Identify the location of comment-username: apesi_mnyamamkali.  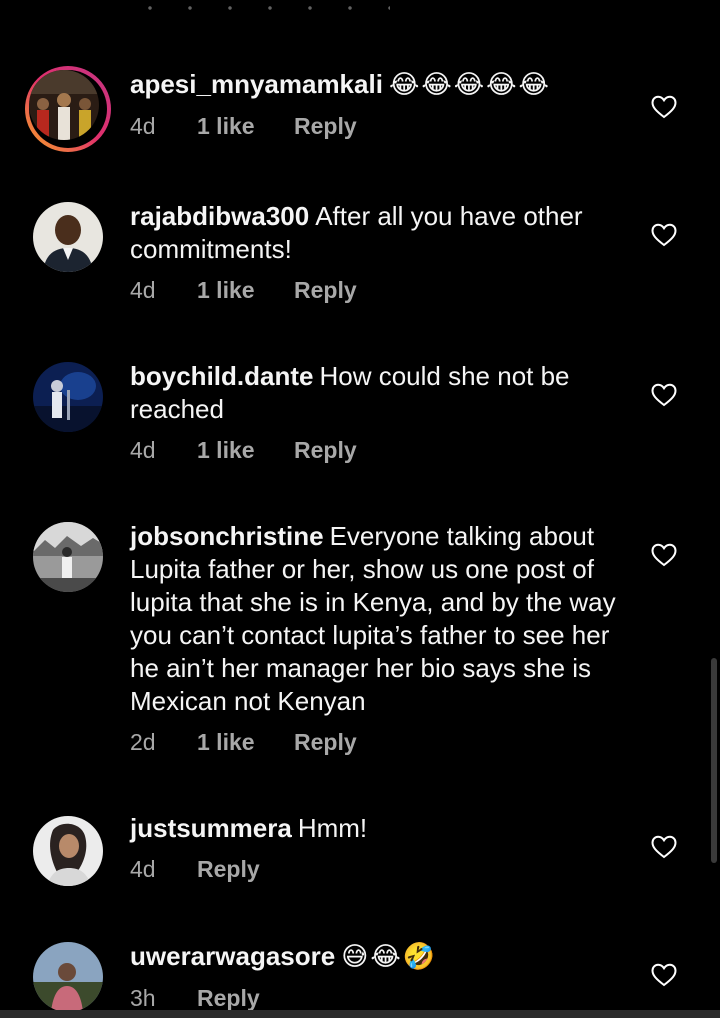
(256, 84).